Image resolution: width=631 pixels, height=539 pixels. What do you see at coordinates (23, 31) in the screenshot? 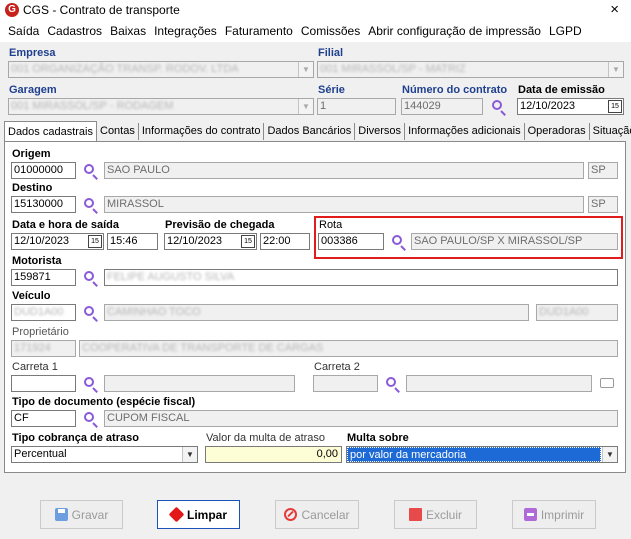
I see `menu-saida: Saída` at bounding box center [23, 31].